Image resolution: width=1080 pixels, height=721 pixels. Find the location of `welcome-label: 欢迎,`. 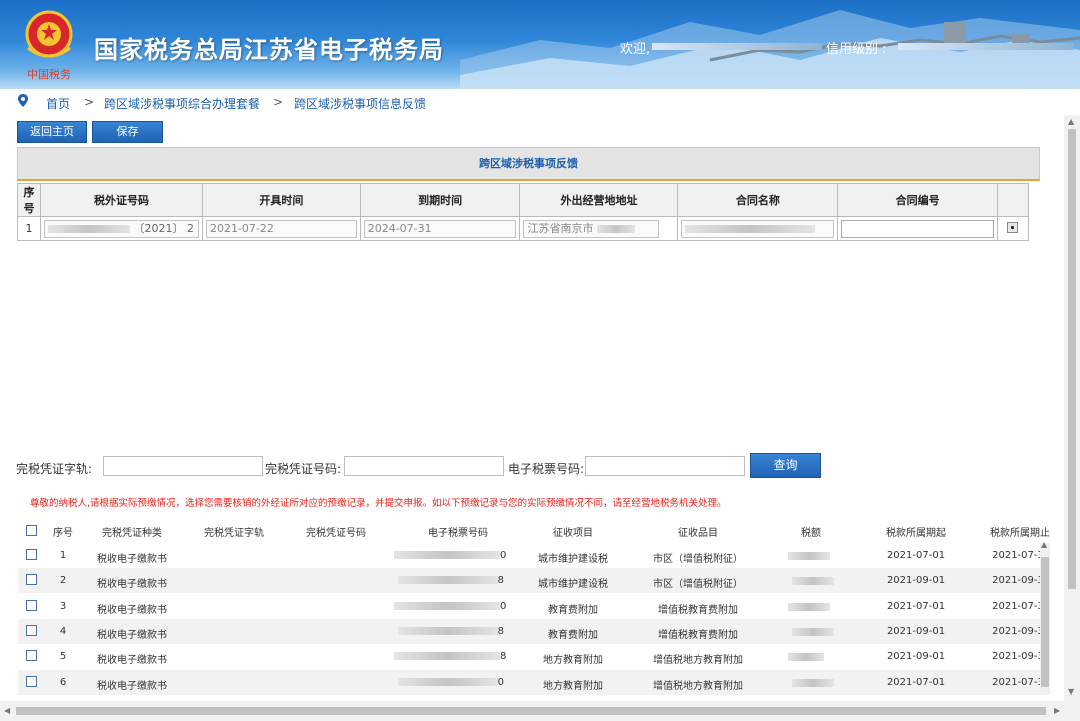

welcome-label: 欢迎, is located at coordinates (635, 49).